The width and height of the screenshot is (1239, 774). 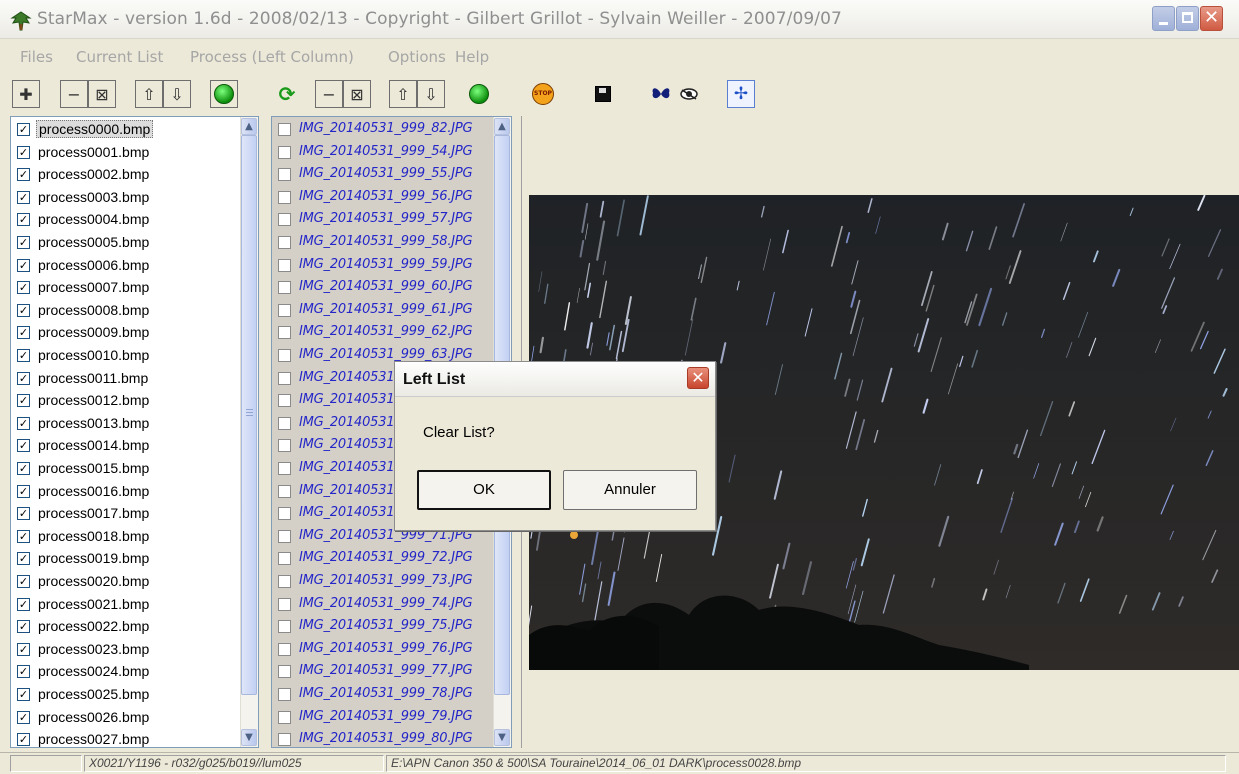 What do you see at coordinates (391, 333) in the screenshot?
I see `list-item: IMG_20140531_999_62.JPG` at bounding box center [391, 333].